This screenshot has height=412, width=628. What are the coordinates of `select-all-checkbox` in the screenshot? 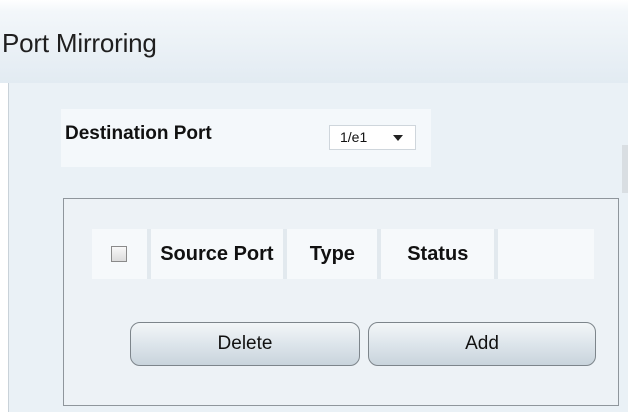 It's located at (119, 254).